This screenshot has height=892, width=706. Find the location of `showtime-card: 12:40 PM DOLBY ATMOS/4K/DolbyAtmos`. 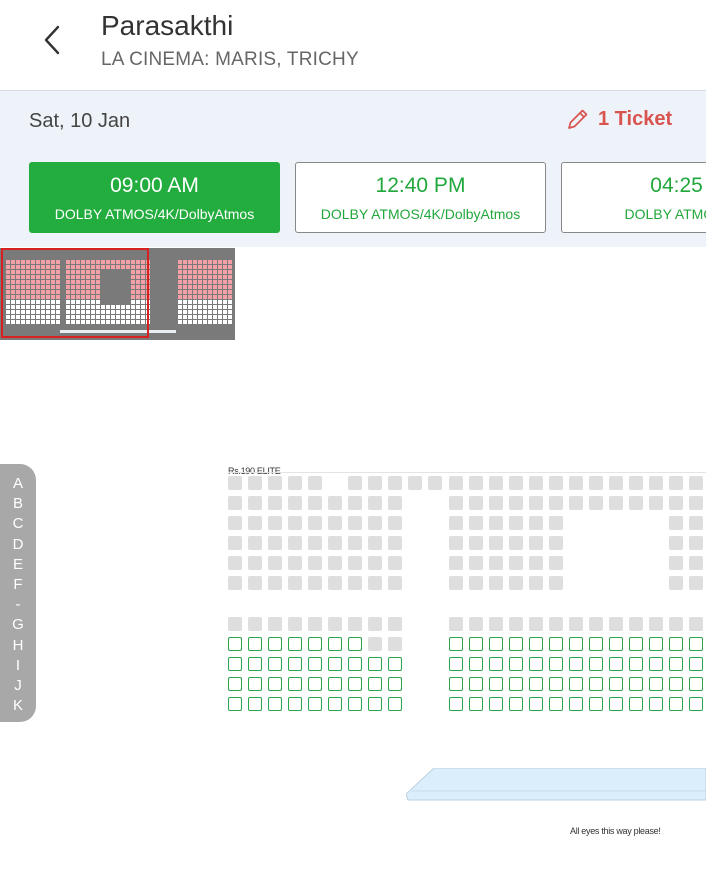

showtime-card: 12:40 PM DOLBY ATMOS/4K/DolbyAtmos is located at coordinates (420, 197).